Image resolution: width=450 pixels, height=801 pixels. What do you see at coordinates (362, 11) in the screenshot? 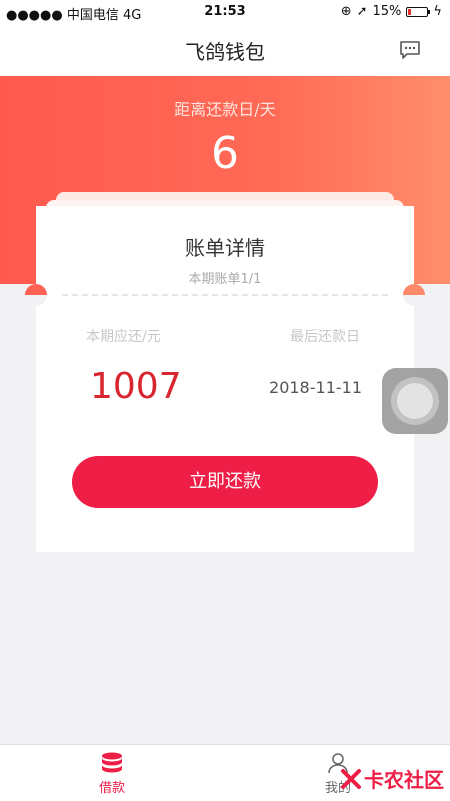
I see `location-icon: ➚` at bounding box center [362, 11].